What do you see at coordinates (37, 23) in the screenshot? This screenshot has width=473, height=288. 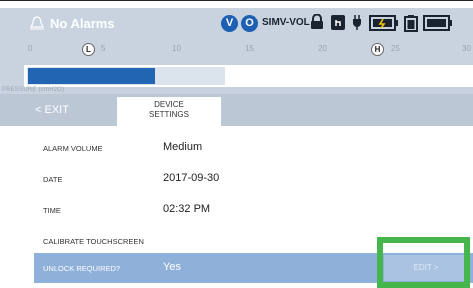 I see `bell-icon` at bounding box center [37, 23].